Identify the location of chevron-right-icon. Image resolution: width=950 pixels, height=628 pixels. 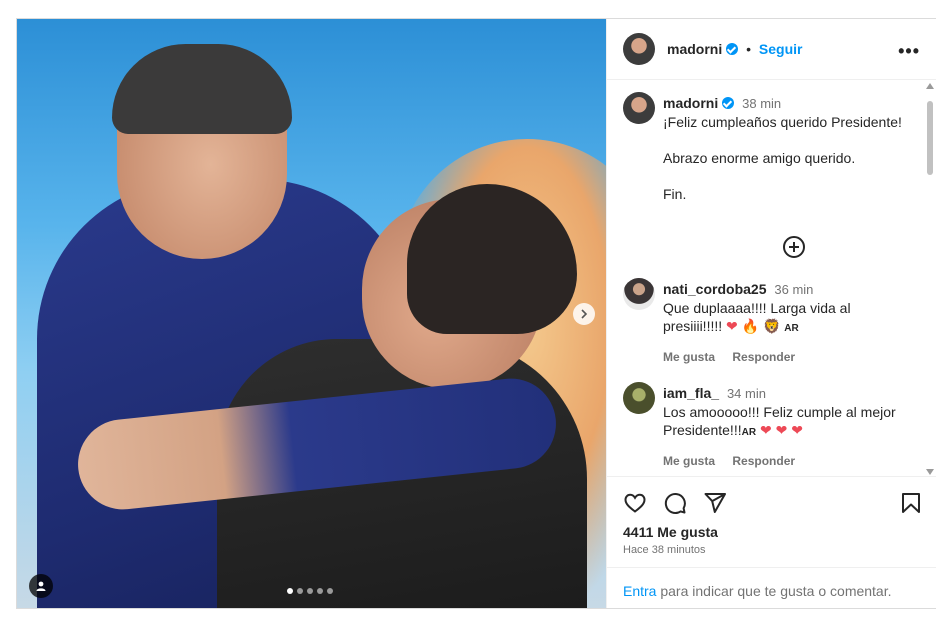
(584, 314).